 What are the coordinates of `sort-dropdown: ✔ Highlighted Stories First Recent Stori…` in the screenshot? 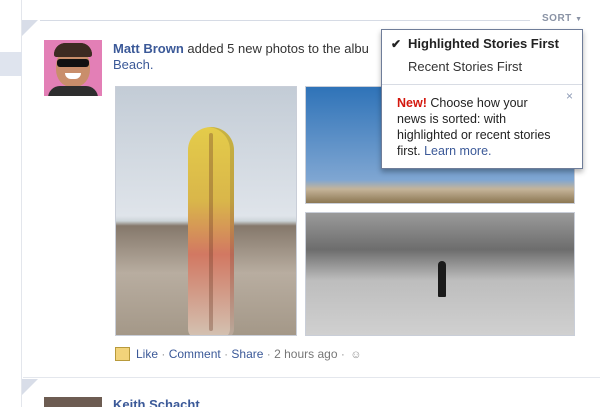 It's located at (482, 99).